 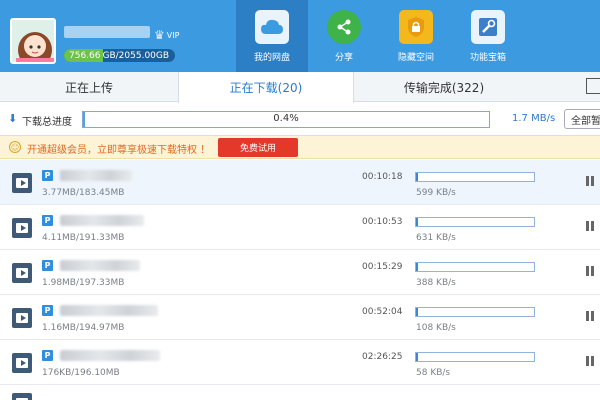 What do you see at coordinates (83, 238) in the screenshot?
I see `file-size: 4.11MB/191.33MB` at bounding box center [83, 238].